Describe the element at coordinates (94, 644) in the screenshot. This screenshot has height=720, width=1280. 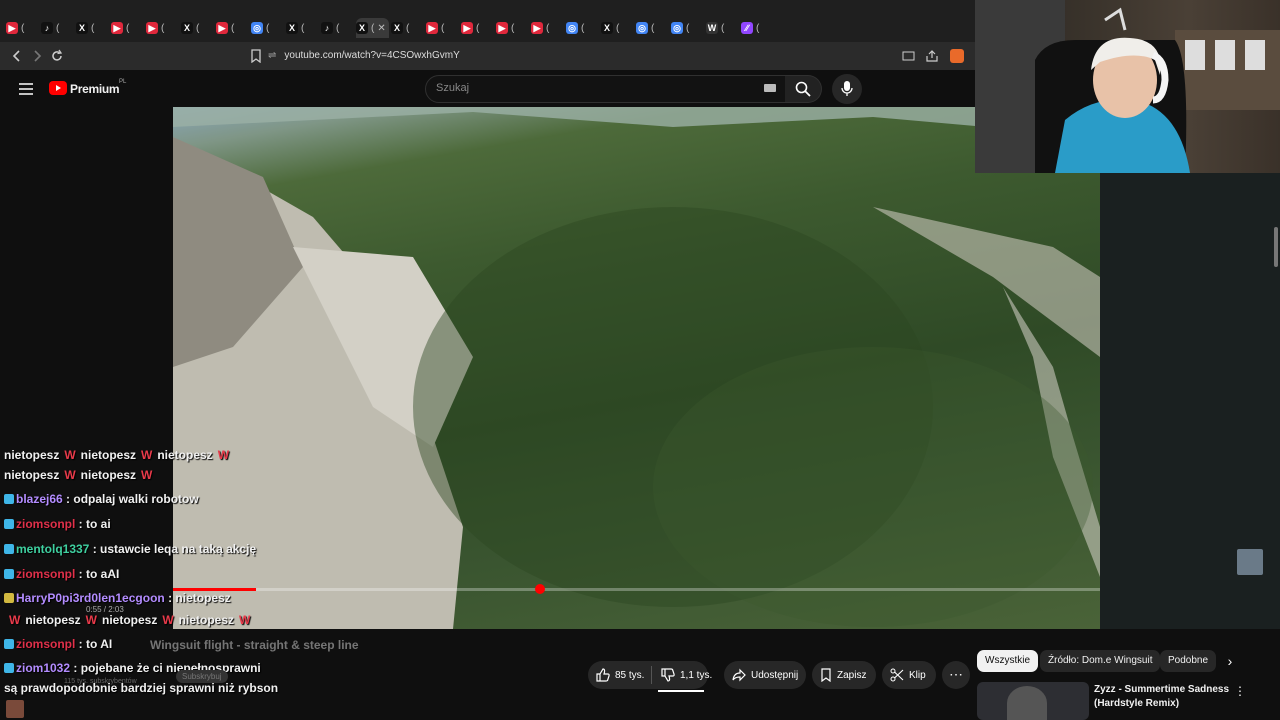
I see `chat-message: : to AI` at that location.